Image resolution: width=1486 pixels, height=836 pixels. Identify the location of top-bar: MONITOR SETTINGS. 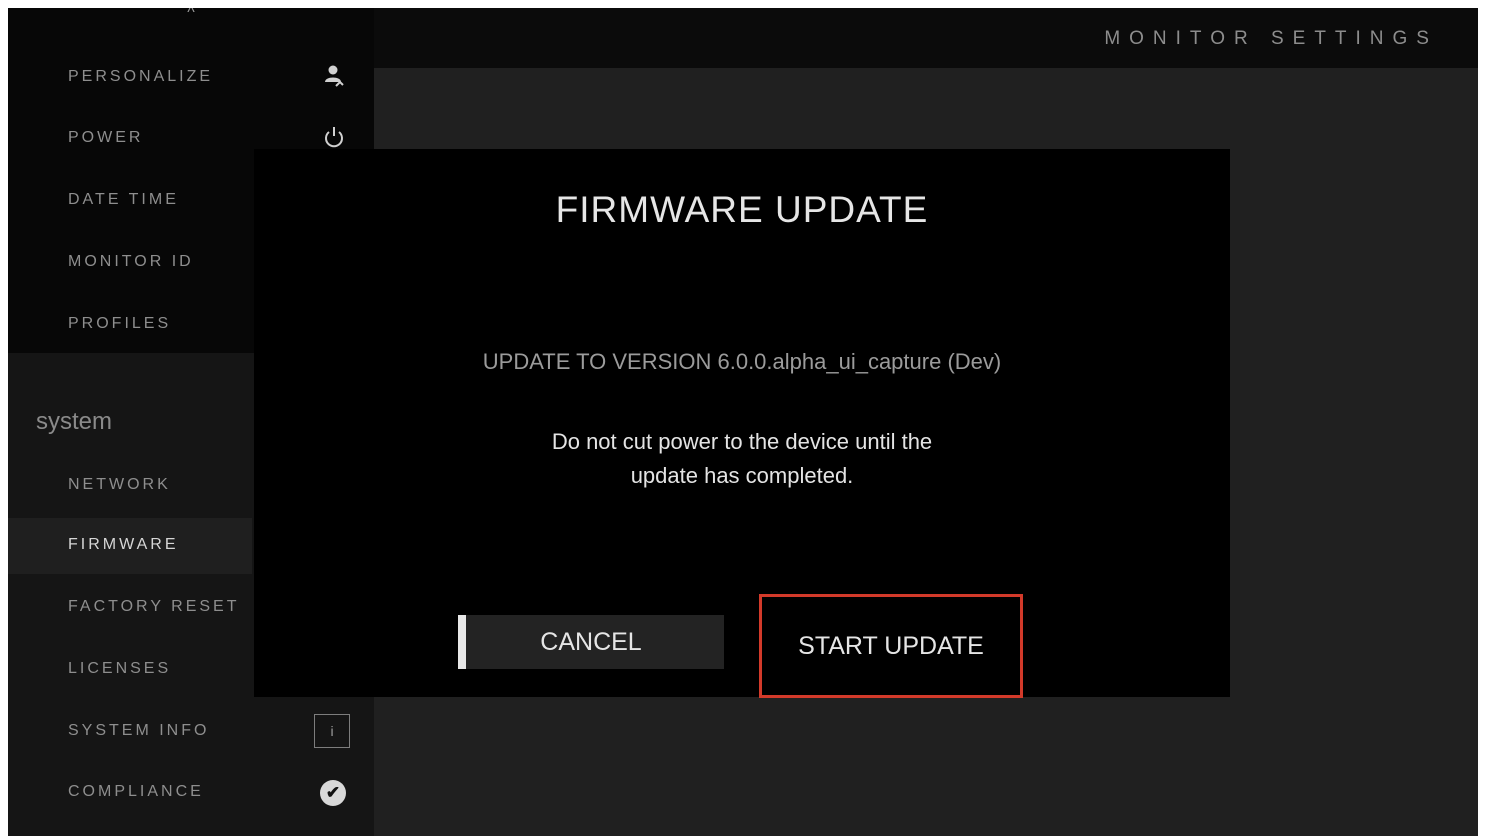
(926, 38).